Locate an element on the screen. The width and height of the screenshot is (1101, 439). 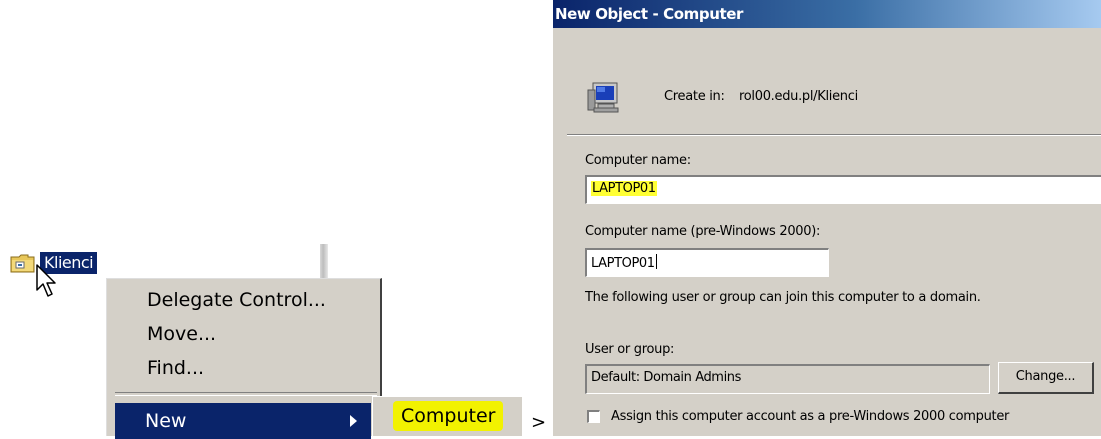
dialog-title: New Object - Computer is located at coordinates (827, 14).